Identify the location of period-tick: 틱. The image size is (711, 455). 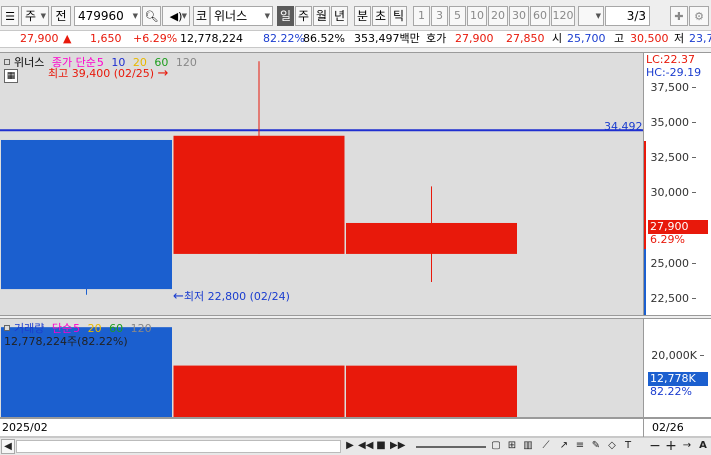
(398, 16).